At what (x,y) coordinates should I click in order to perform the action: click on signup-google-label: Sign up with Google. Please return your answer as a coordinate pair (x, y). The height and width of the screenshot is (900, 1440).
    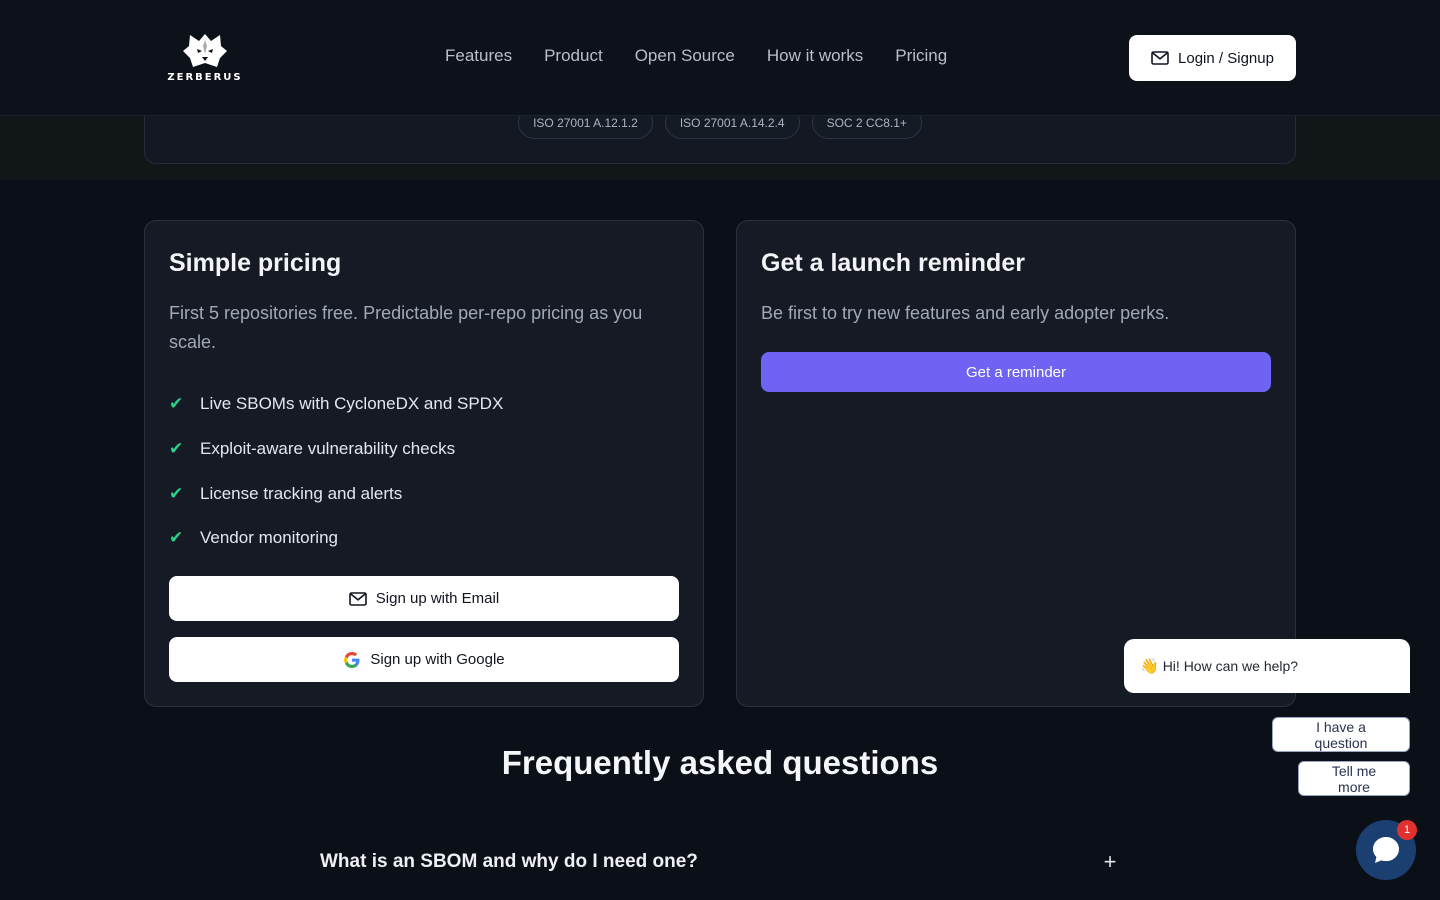
    Looking at the image, I should click on (437, 659).